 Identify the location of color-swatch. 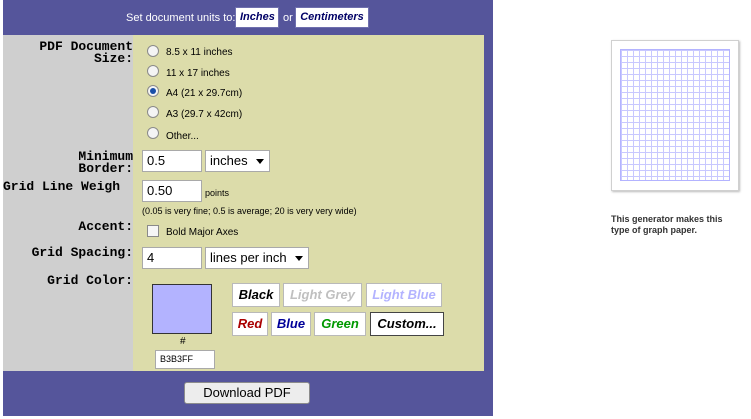
(182, 309).